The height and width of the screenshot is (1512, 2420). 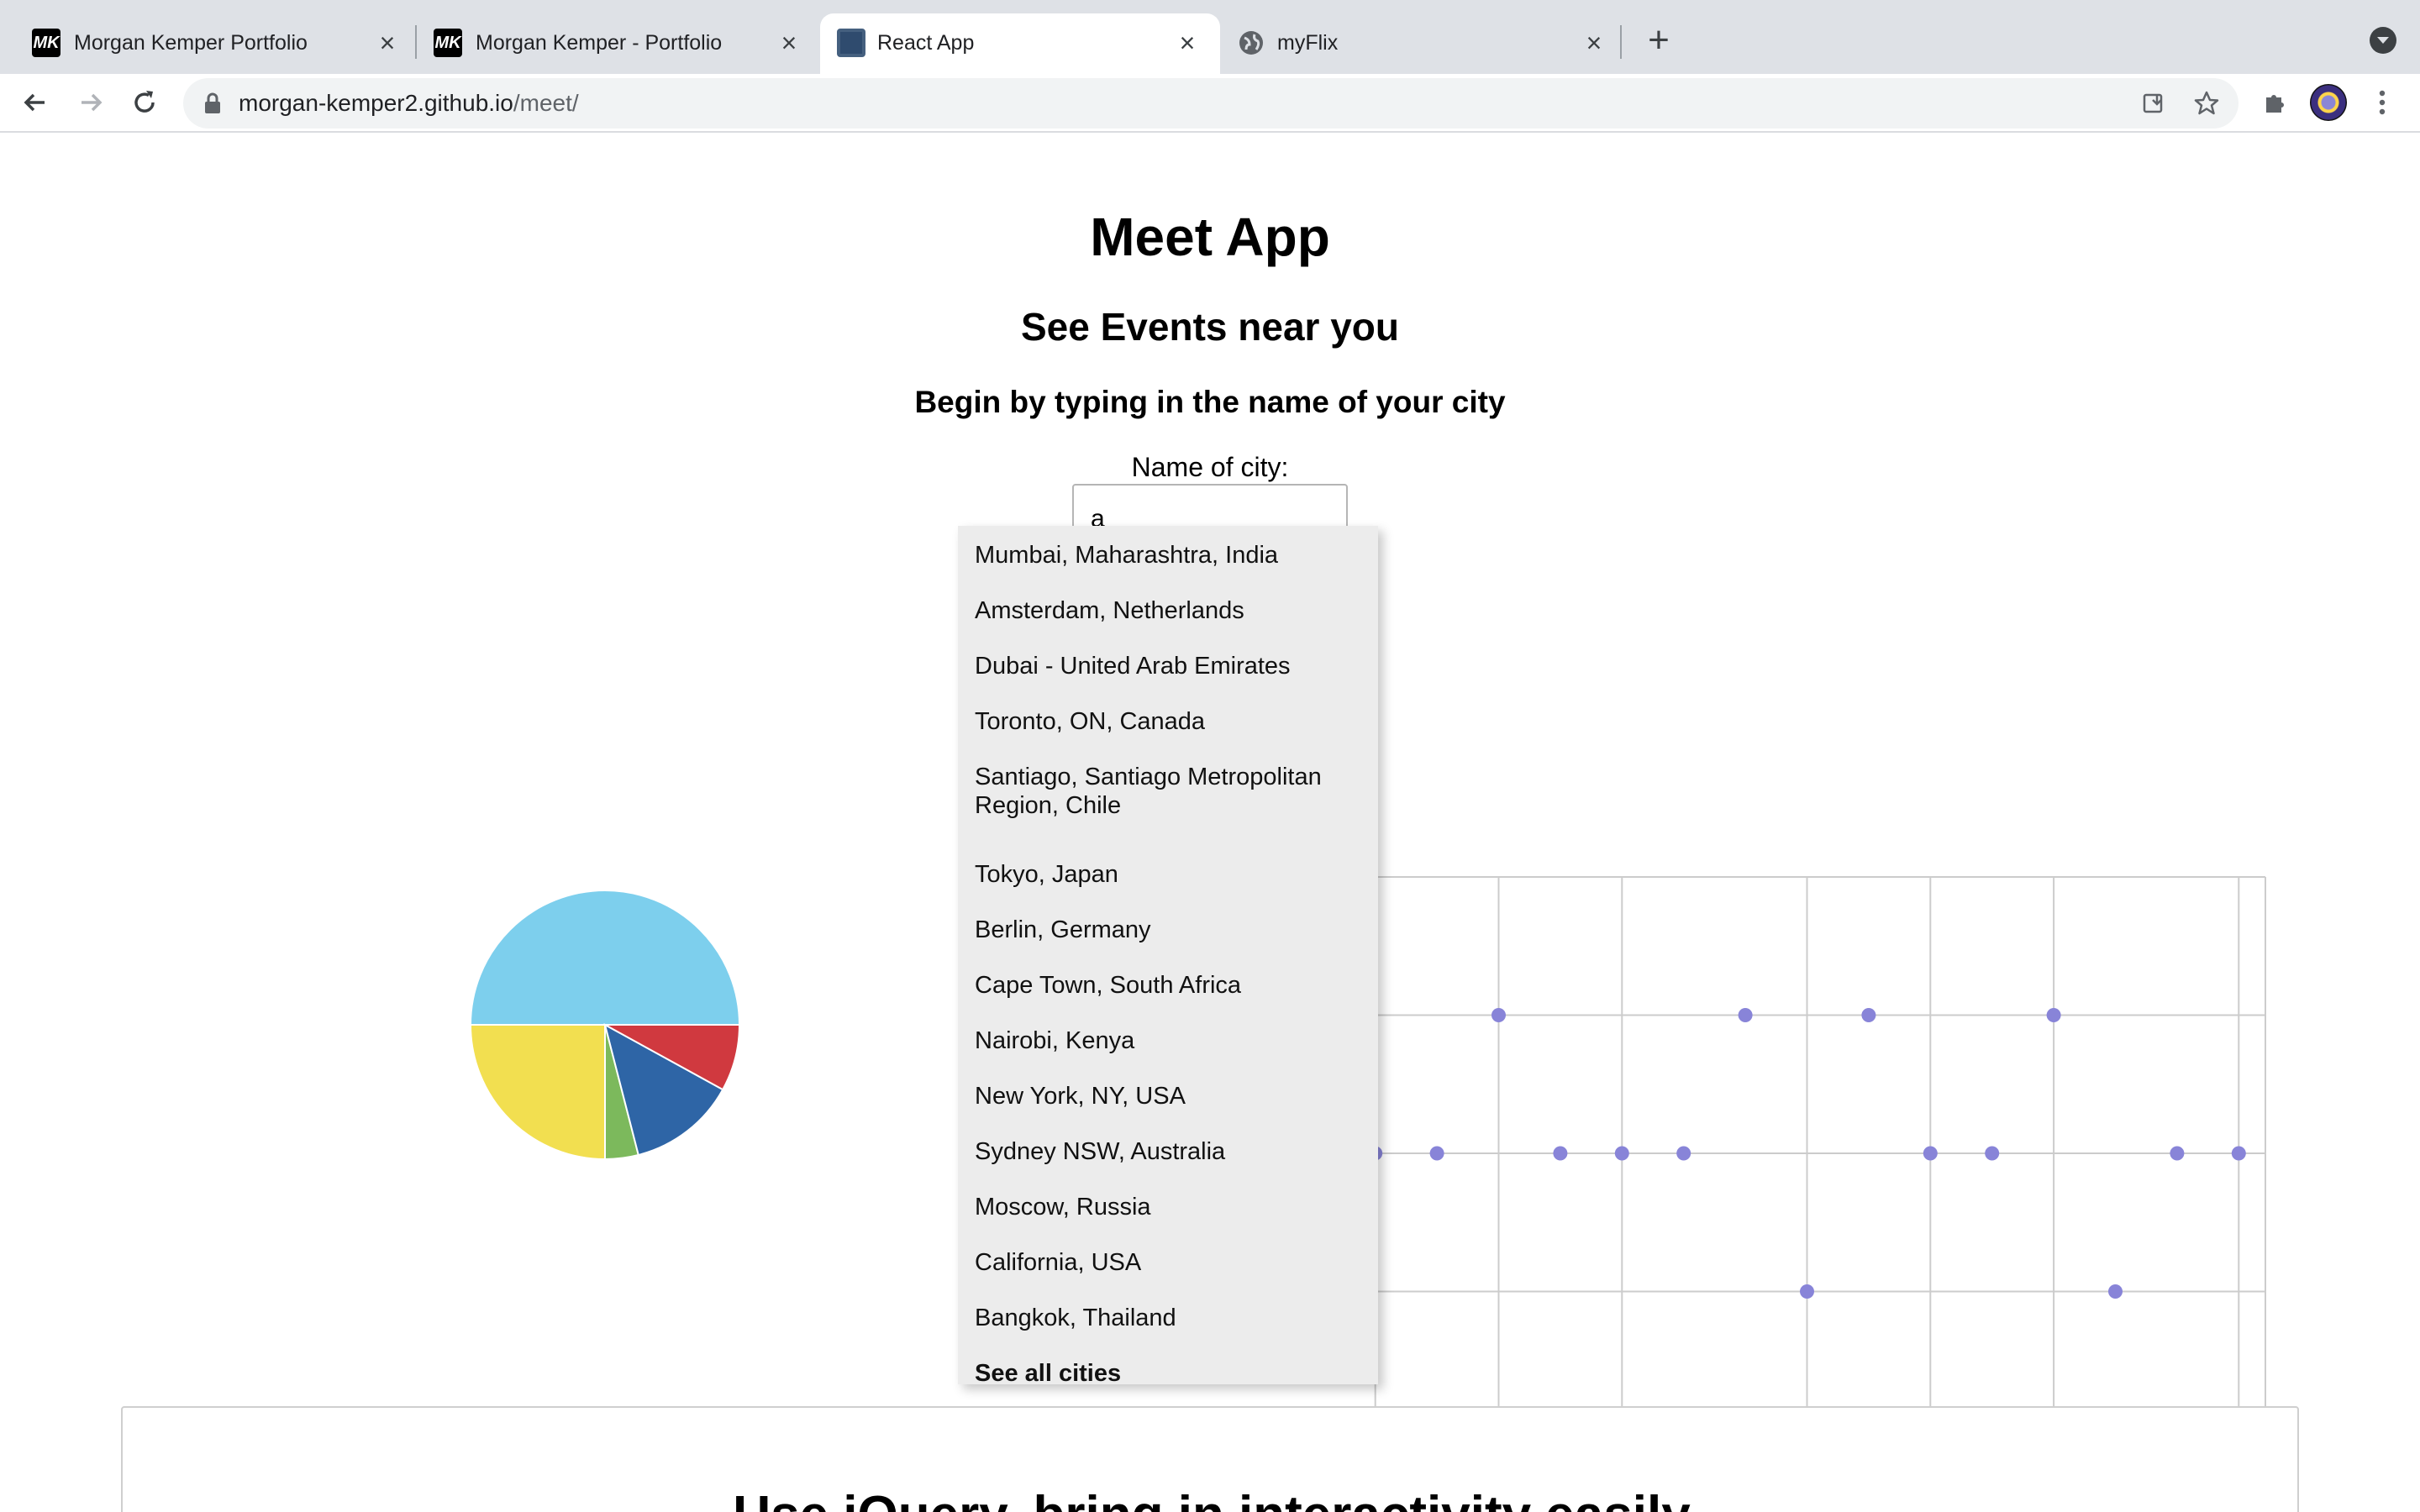 I want to click on url-text: morgan-kemper2.github.io/meet/, so click(x=409, y=103).